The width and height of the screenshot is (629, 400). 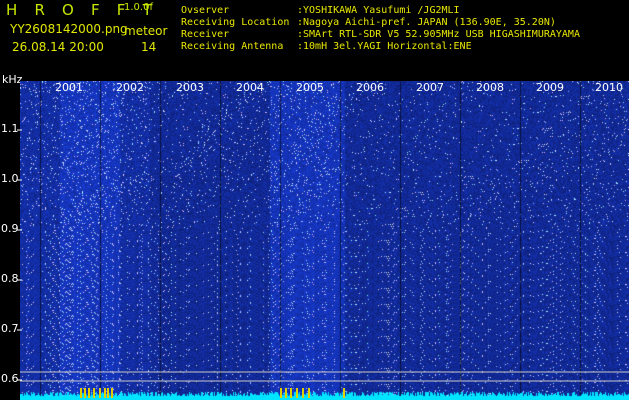 I want to click on y-tick-label: 1.0, so click(x=10, y=178).